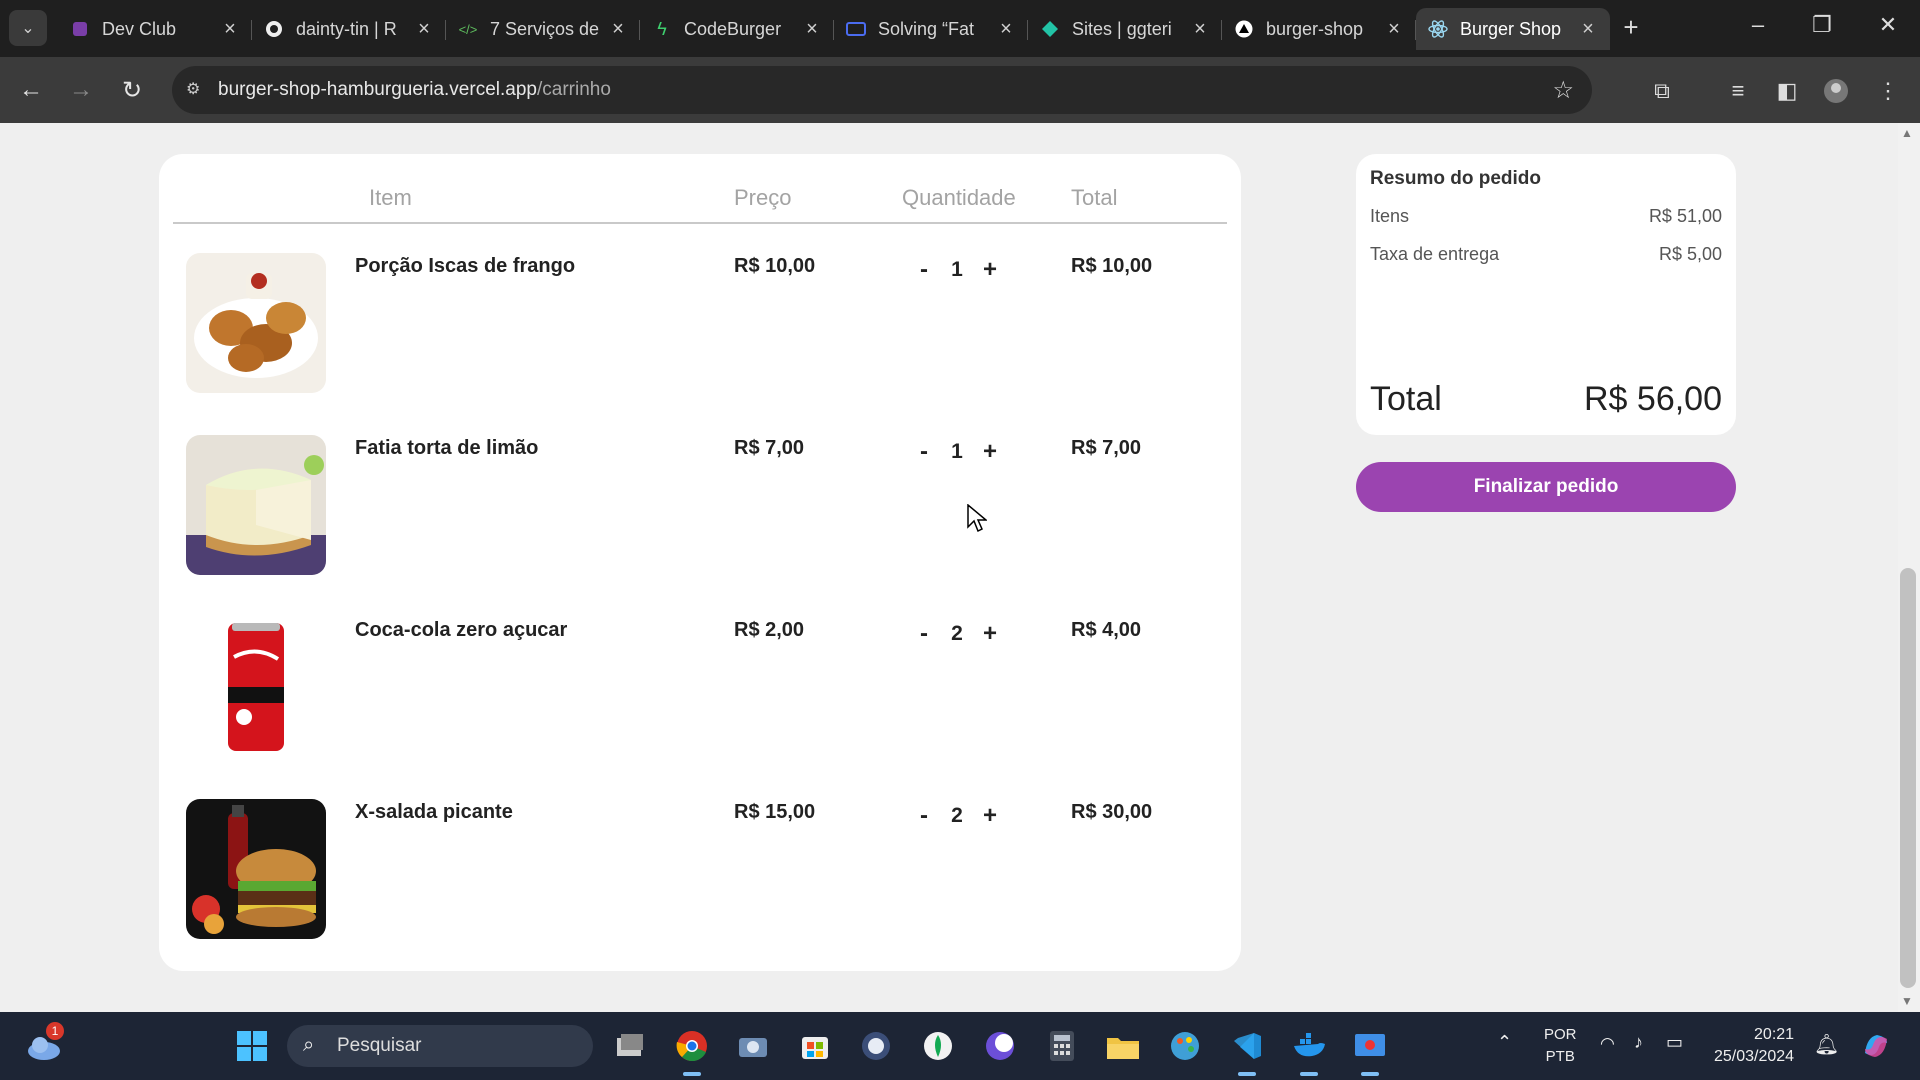 This screenshot has width=1920, height=1080. I want to click on cart-row: X-salada picante R$ 15,00 - 2 + R$ 30,00, so click(700, 879).